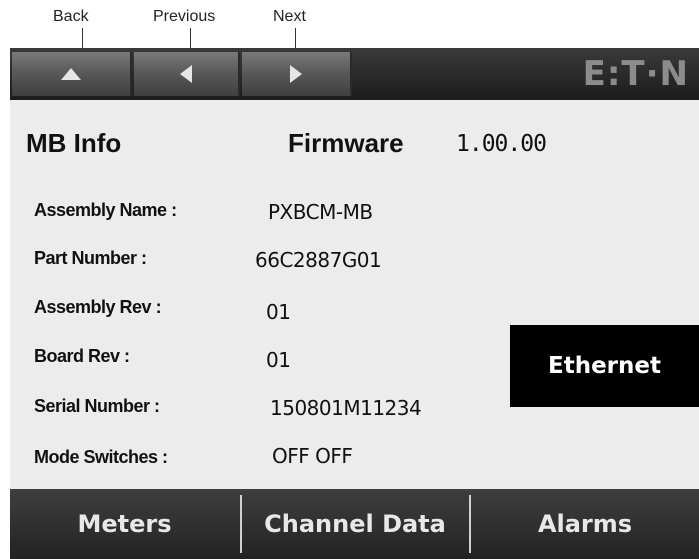 The image size is (699, 559). Describe the element at coordinates (312, 456) in the screenshot. I see `mode-switches-value: OFF OFF` at that location.